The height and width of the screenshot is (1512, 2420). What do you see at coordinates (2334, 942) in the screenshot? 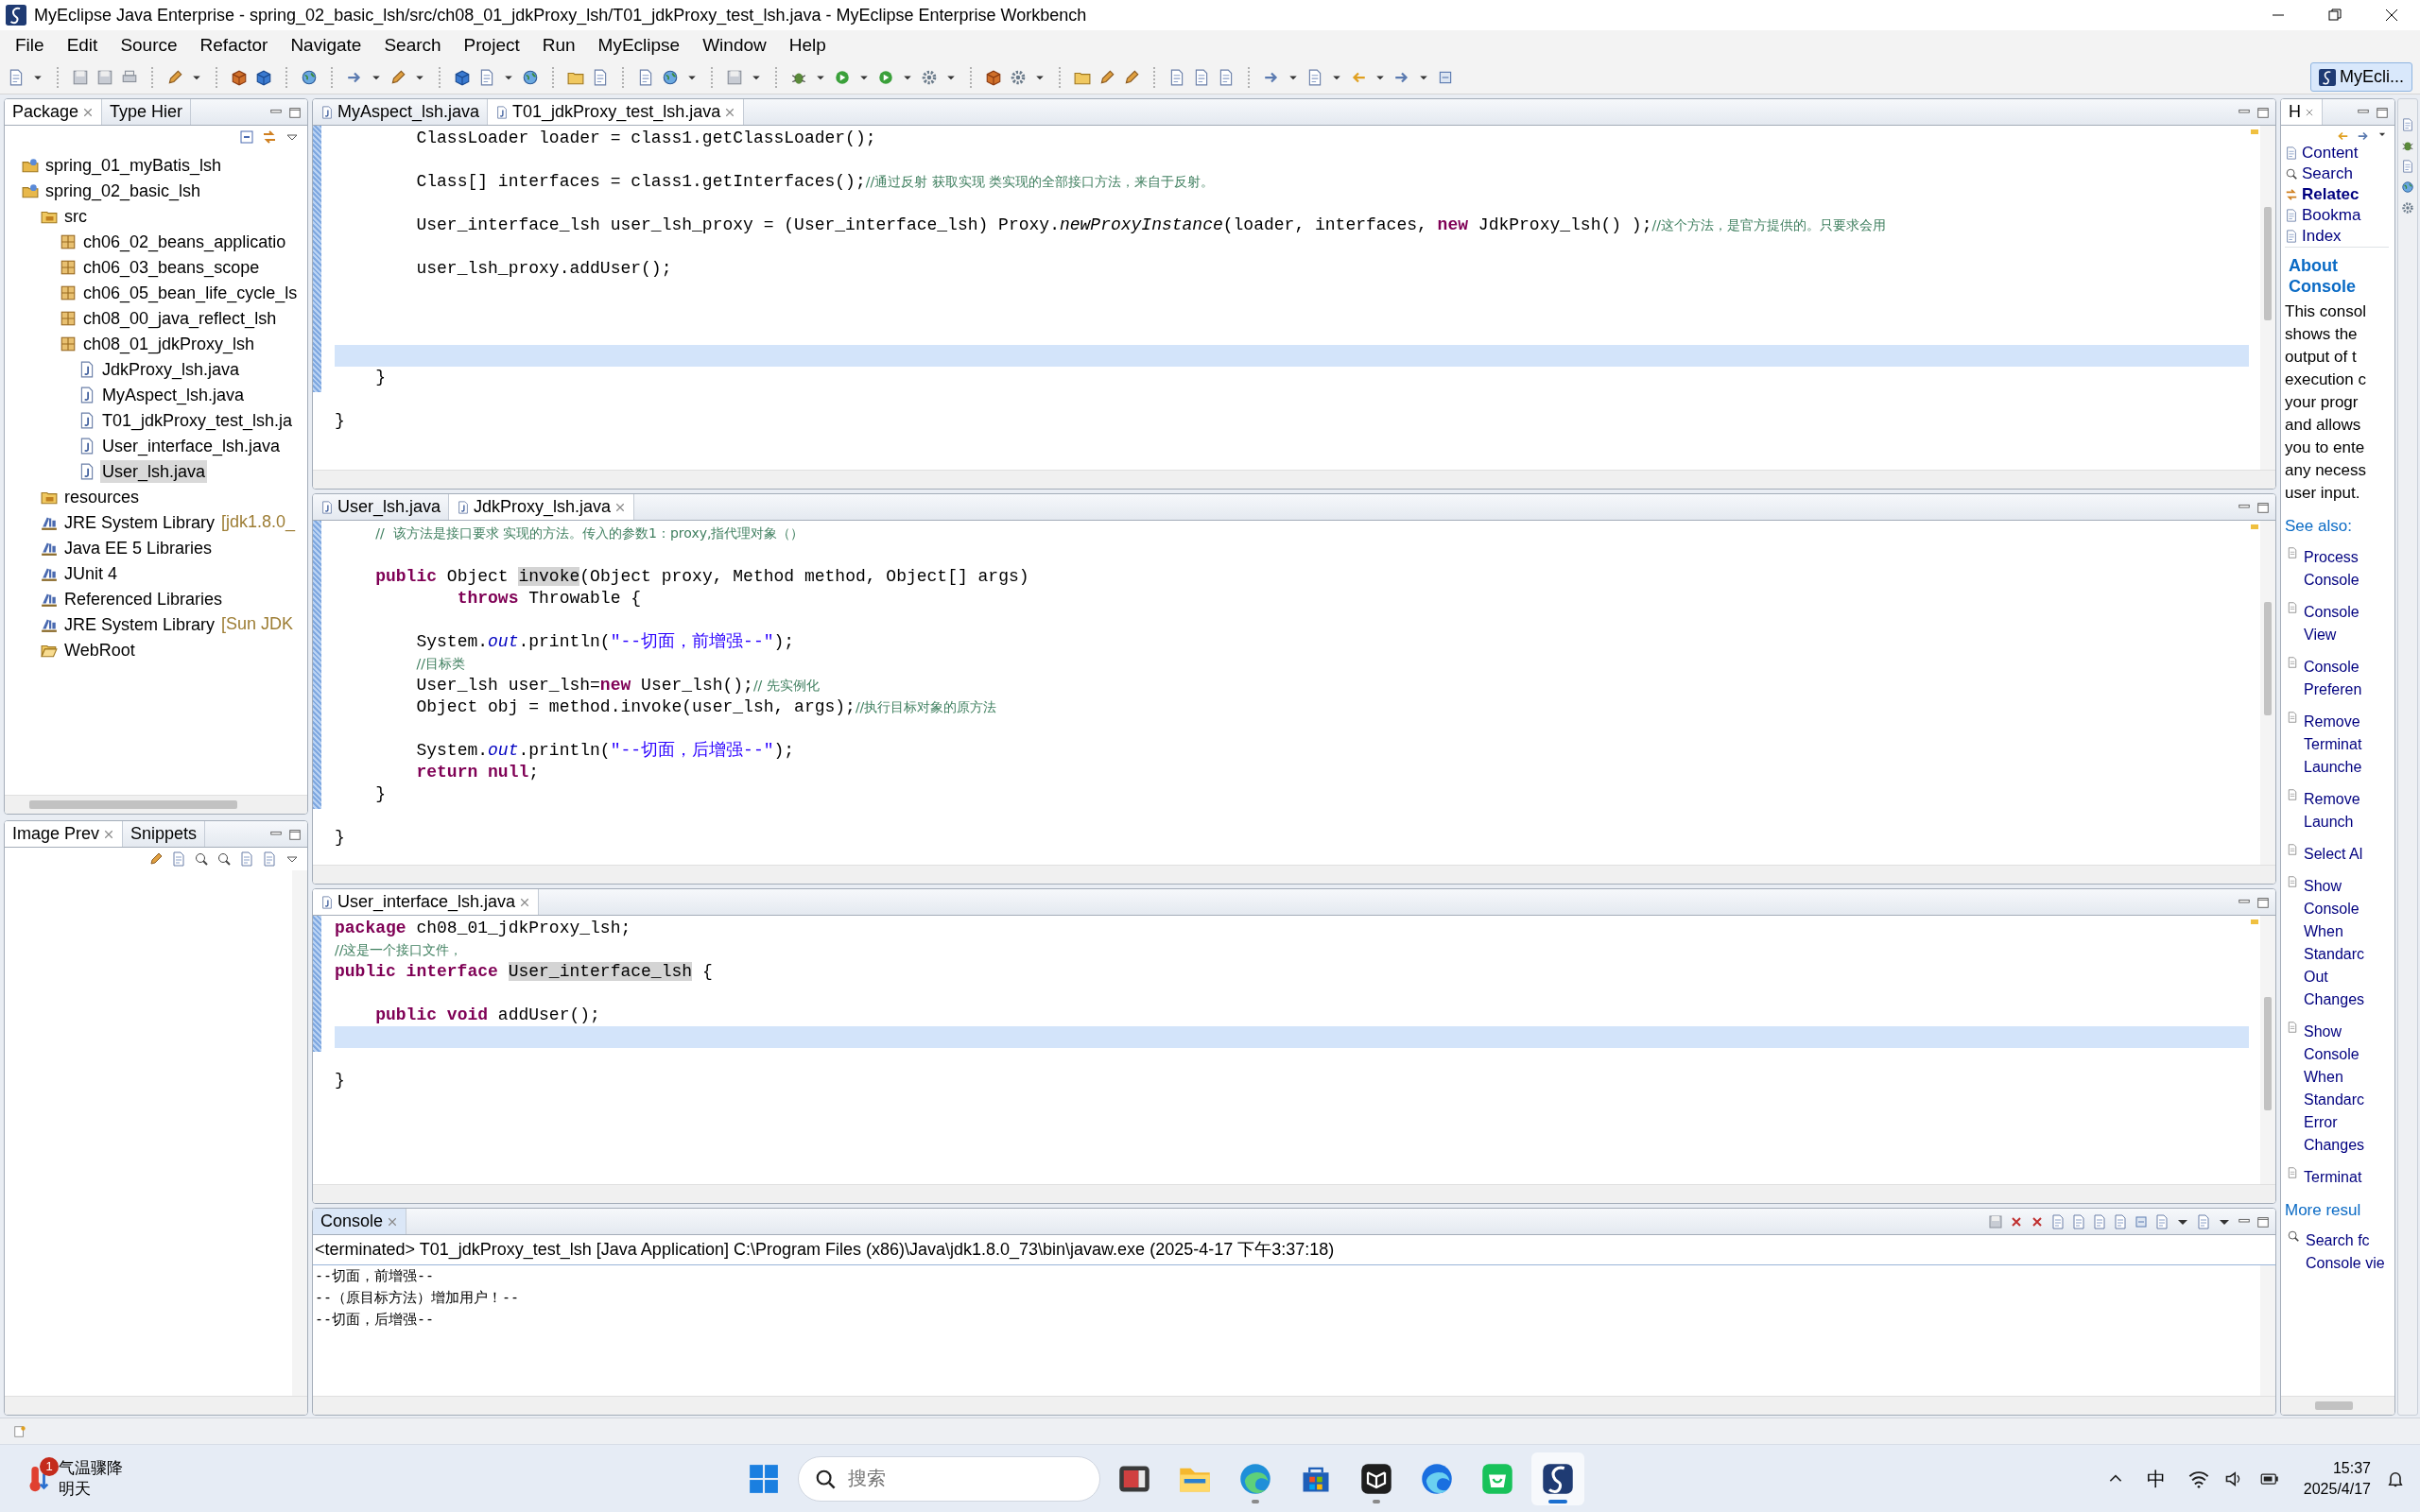
I see `help-topic-link: Show Console When Standarc Out Changes` at bounding box center [2334, 942].